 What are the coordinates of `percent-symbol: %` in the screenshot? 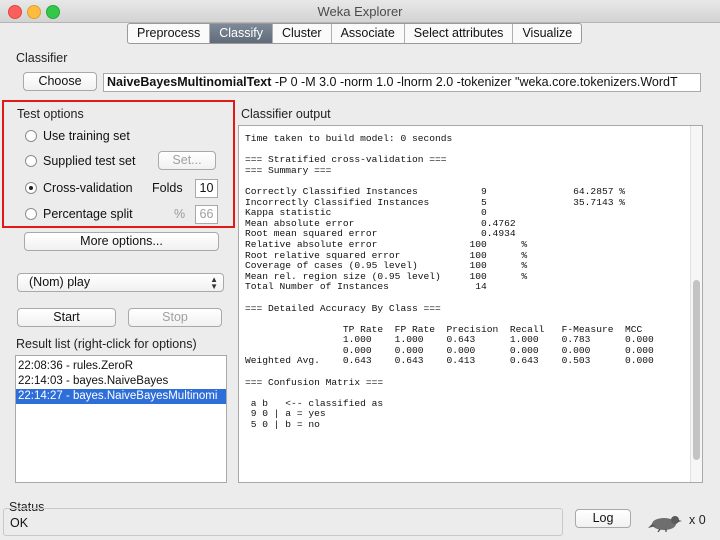 It's located at (180, 214).